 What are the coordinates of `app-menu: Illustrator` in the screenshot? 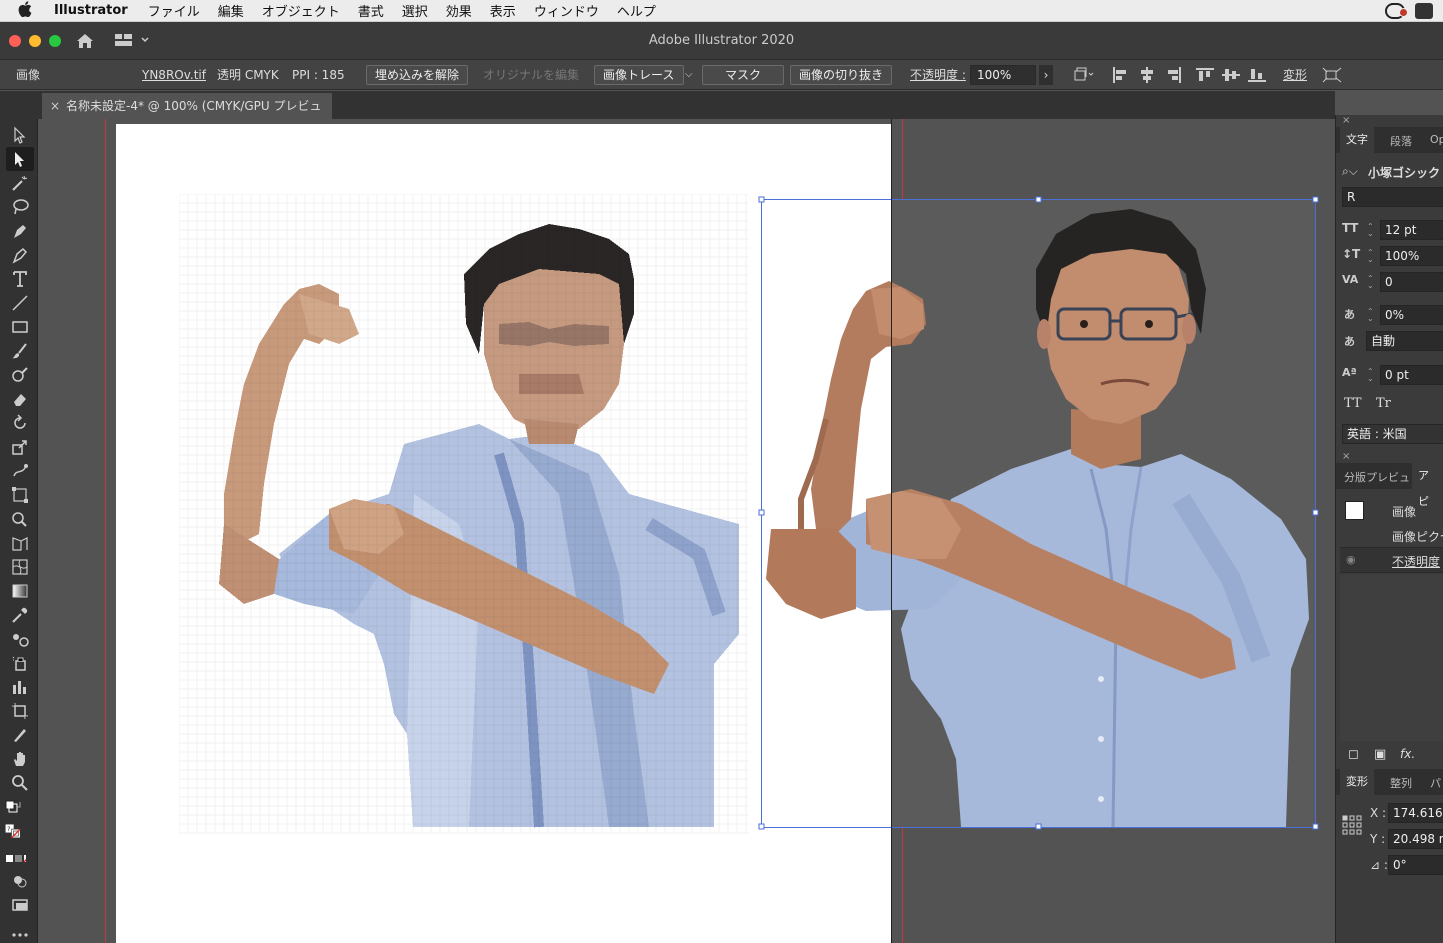 It's located at (91, 10).